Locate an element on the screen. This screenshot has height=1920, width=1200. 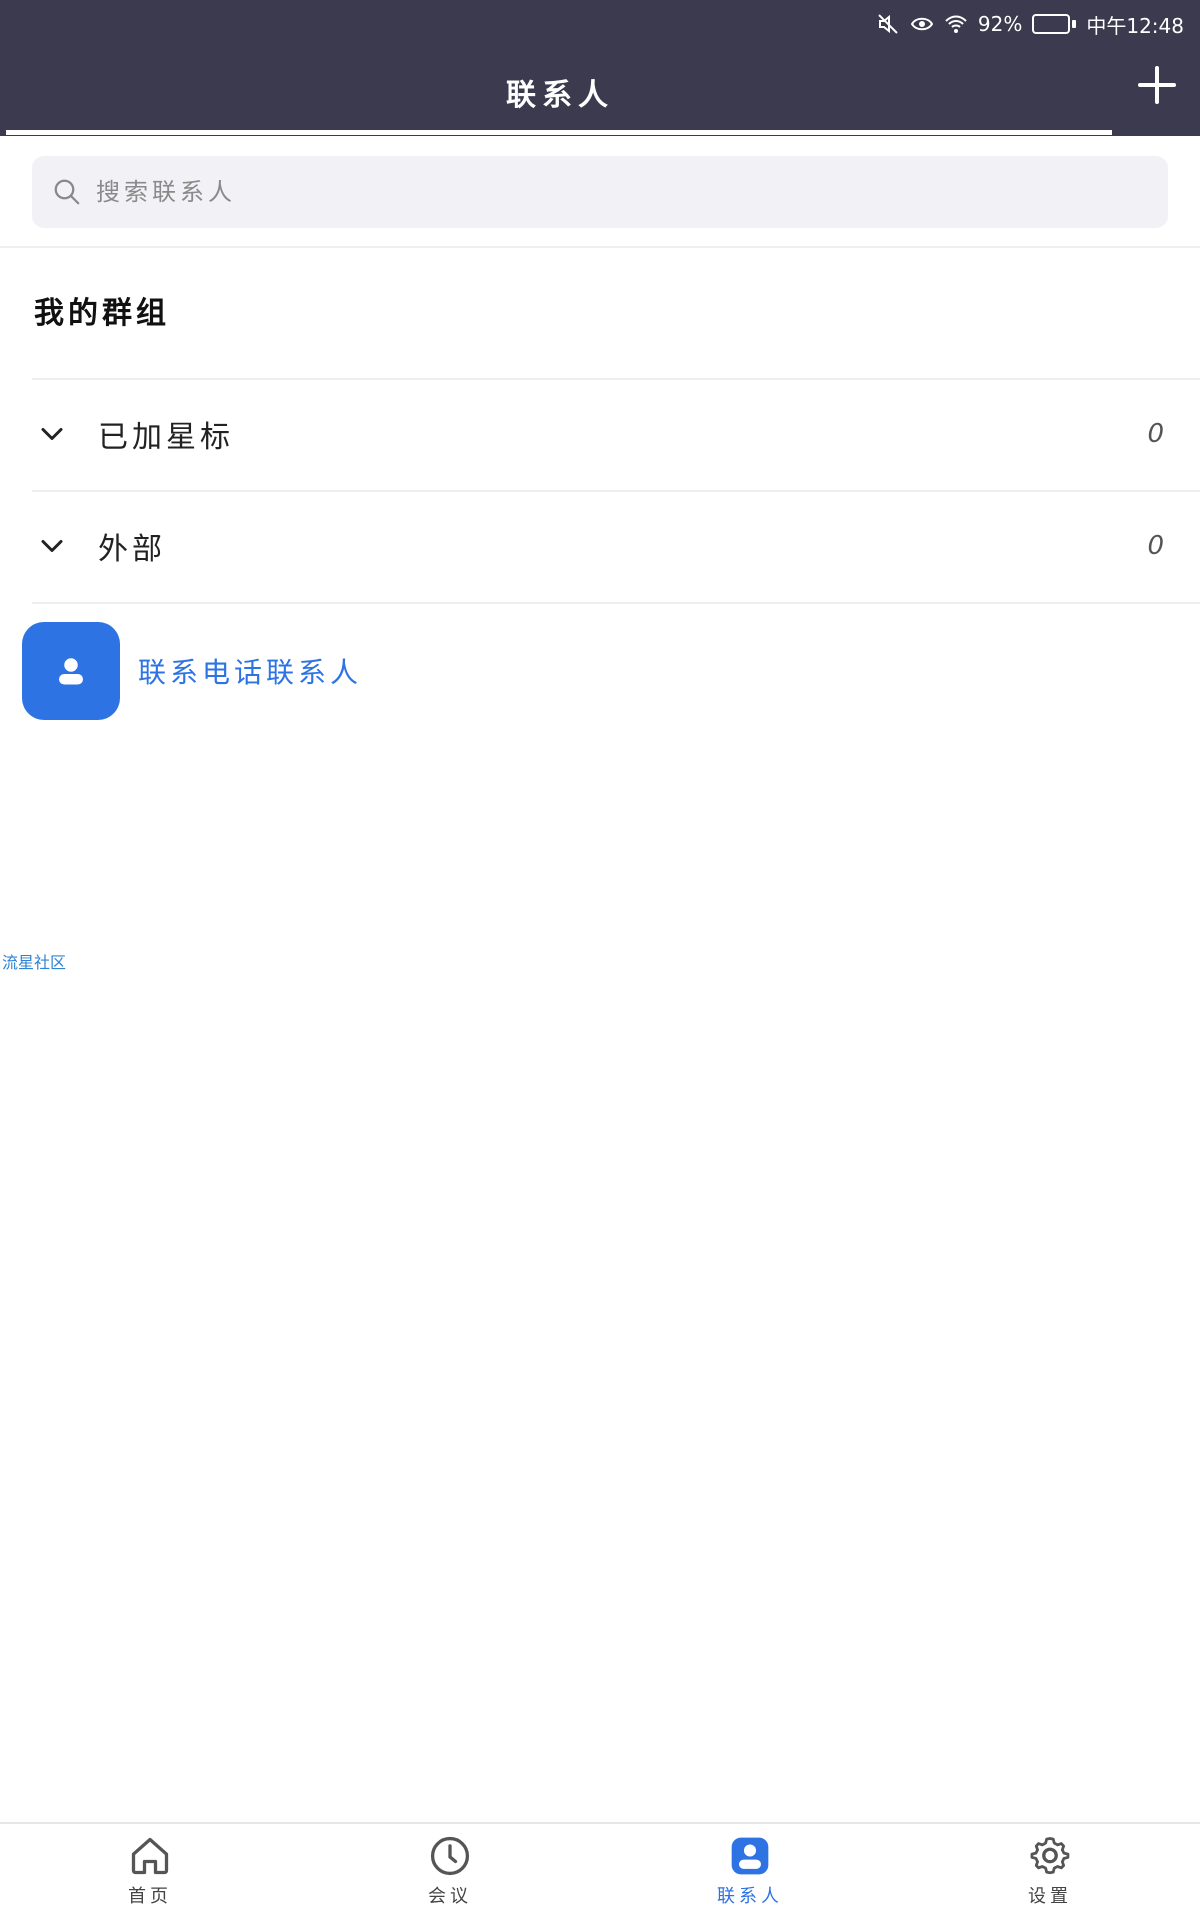
status-time: 中午12:48 is located at coordinates (1135, 25).